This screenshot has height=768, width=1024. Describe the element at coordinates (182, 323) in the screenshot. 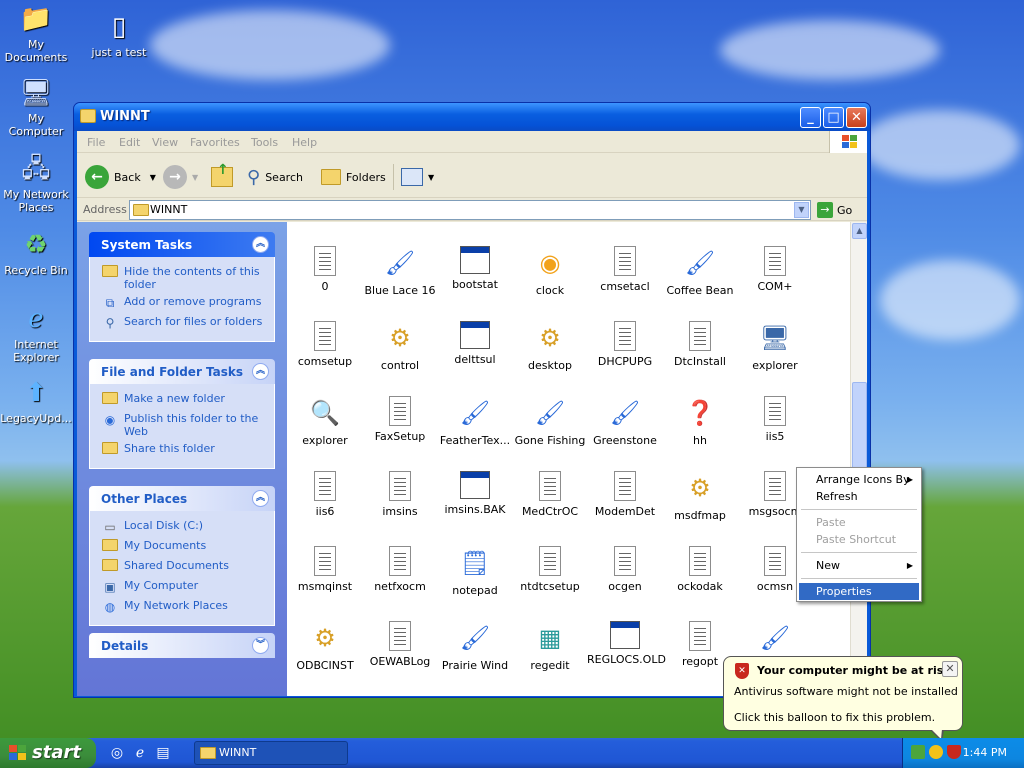

I see `task-search-files: ⚲ Search for files or folders` at that location.